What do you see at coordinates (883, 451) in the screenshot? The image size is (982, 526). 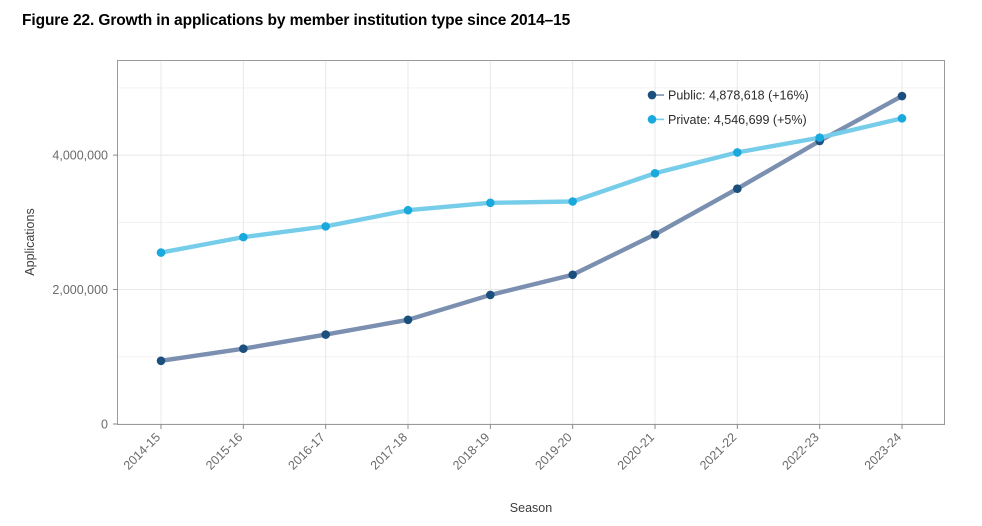 I see `x-axis-tick-label: 2023-24` at bounding box center [883, 451].